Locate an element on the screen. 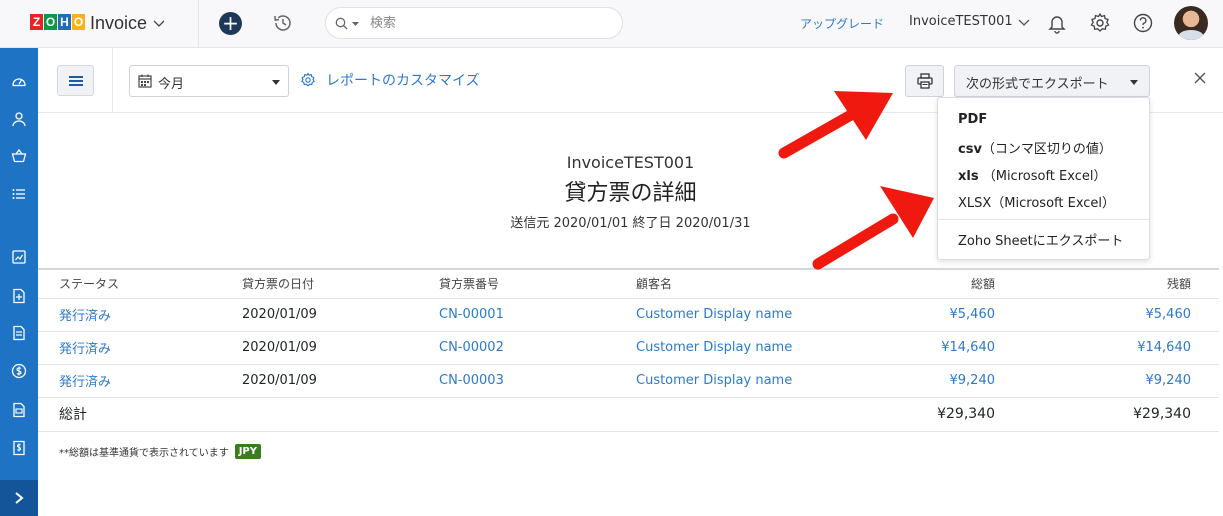 This screenshot has height=516, width=1223. bell-icon is located at coordinates (1057, 23).